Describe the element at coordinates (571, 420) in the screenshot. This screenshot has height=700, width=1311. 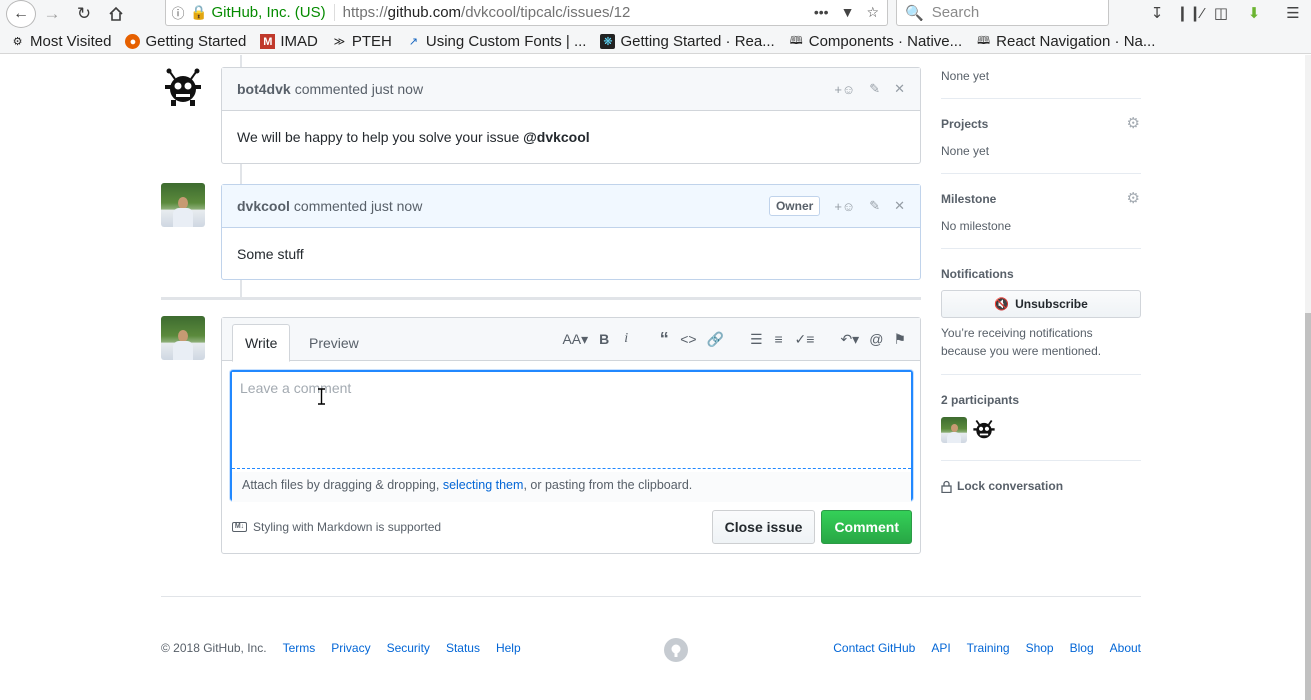
I see `comment-textarea` at that location.